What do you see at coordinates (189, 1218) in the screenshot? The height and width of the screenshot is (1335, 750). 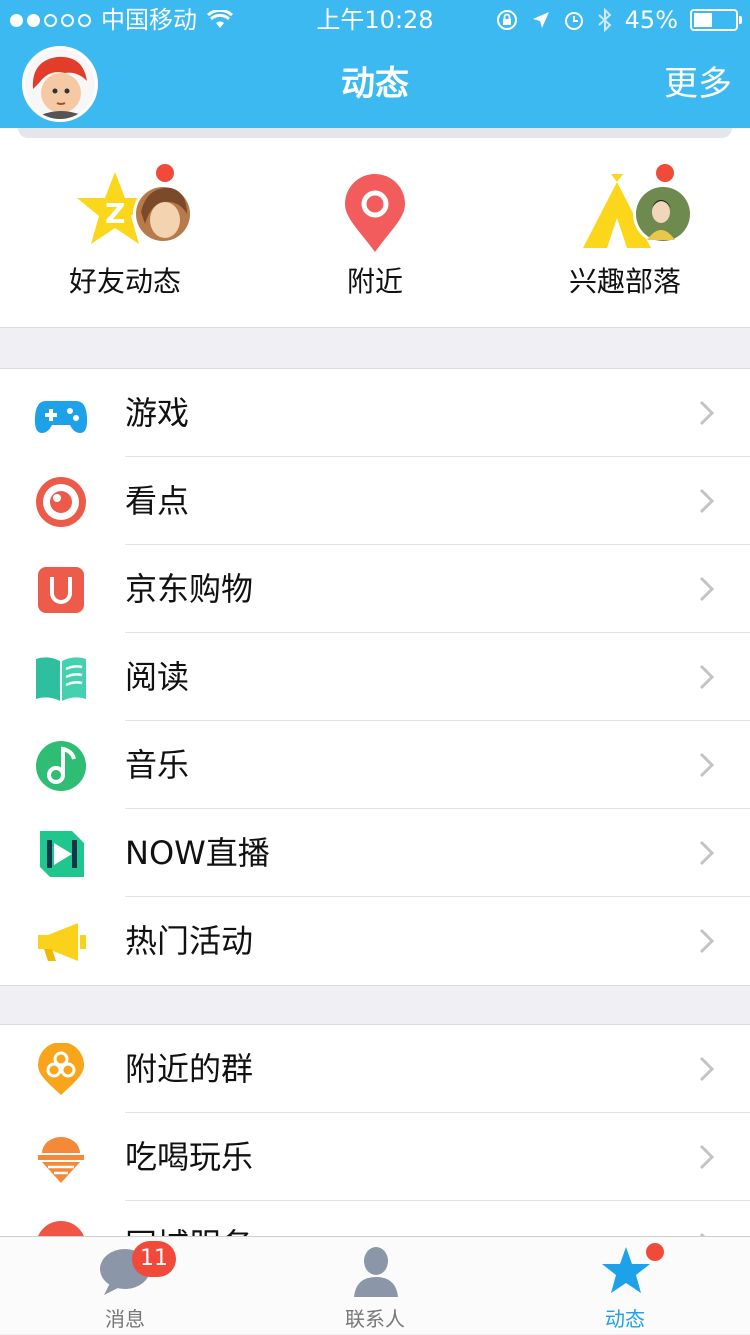 I see `list-item-label: 同城服务` at bounding box center [189, 1218].